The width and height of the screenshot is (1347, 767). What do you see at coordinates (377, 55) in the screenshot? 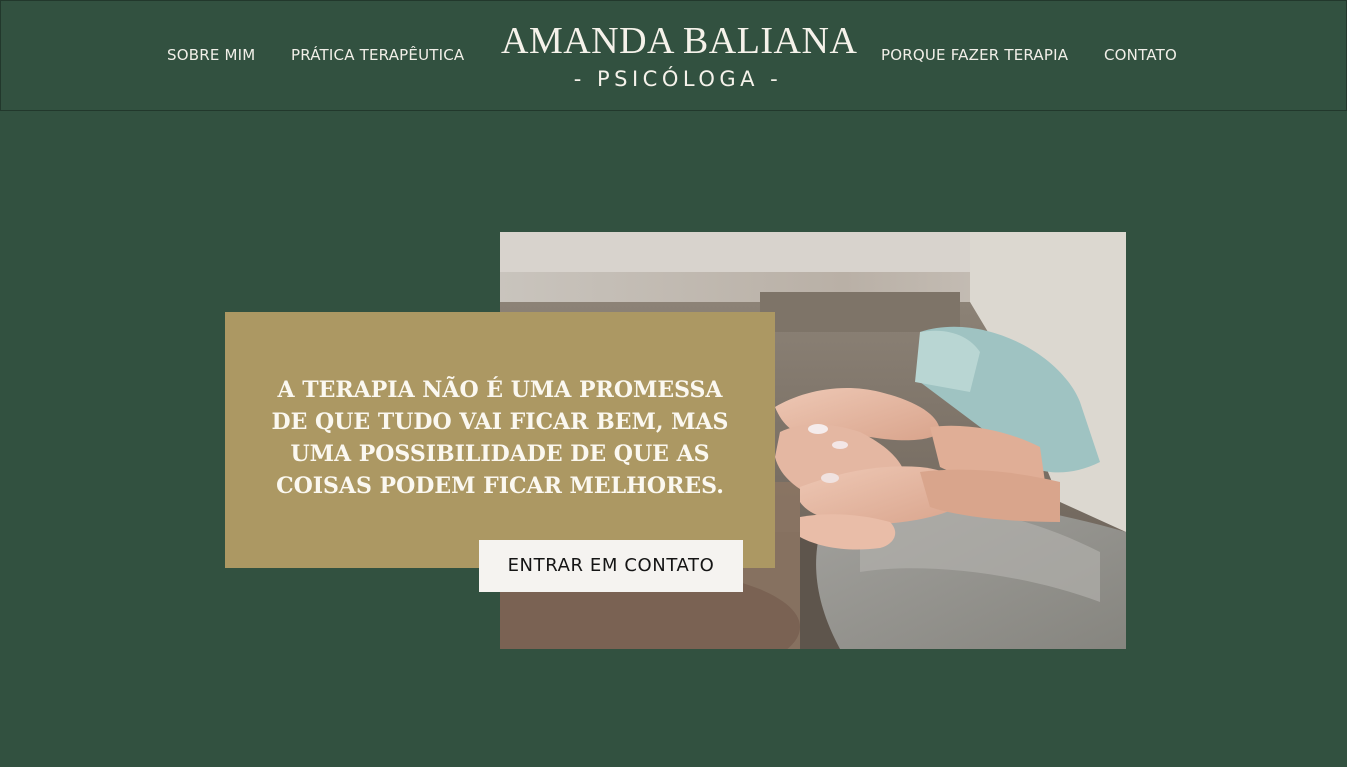
I see `nav-pratica-terapeutica: PRÁTICA TERAPÊUTICA` at bounding box center [377, 55].